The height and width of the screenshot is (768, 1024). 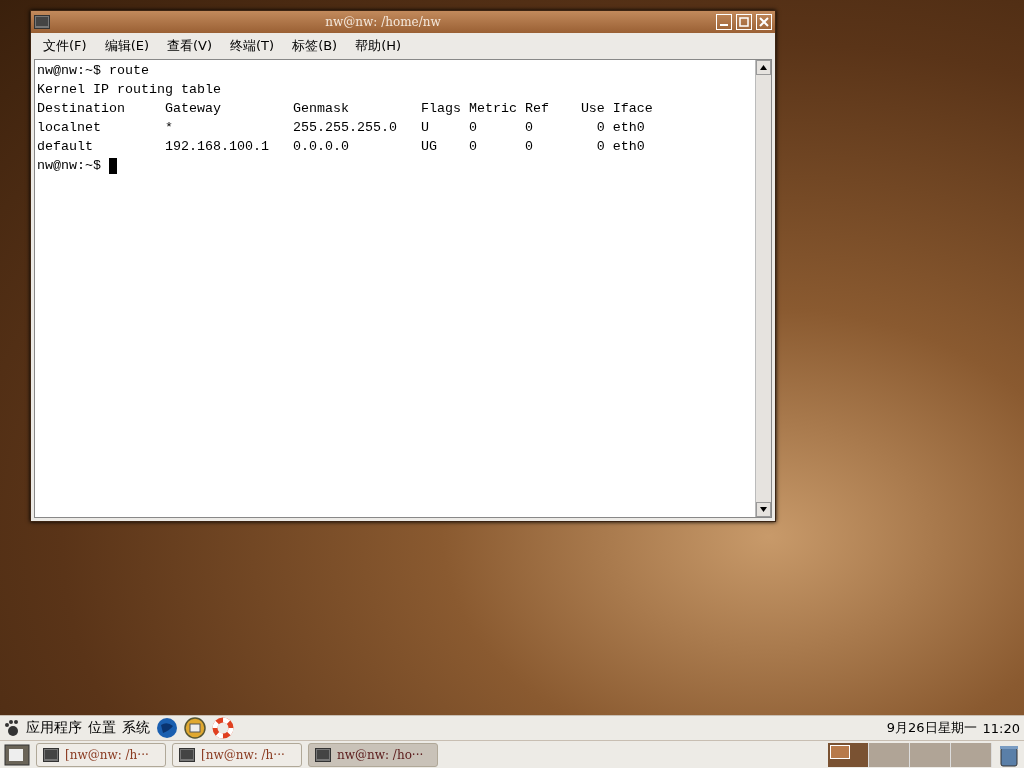 I want to click on minimize-button, so click(x=724, y=22).